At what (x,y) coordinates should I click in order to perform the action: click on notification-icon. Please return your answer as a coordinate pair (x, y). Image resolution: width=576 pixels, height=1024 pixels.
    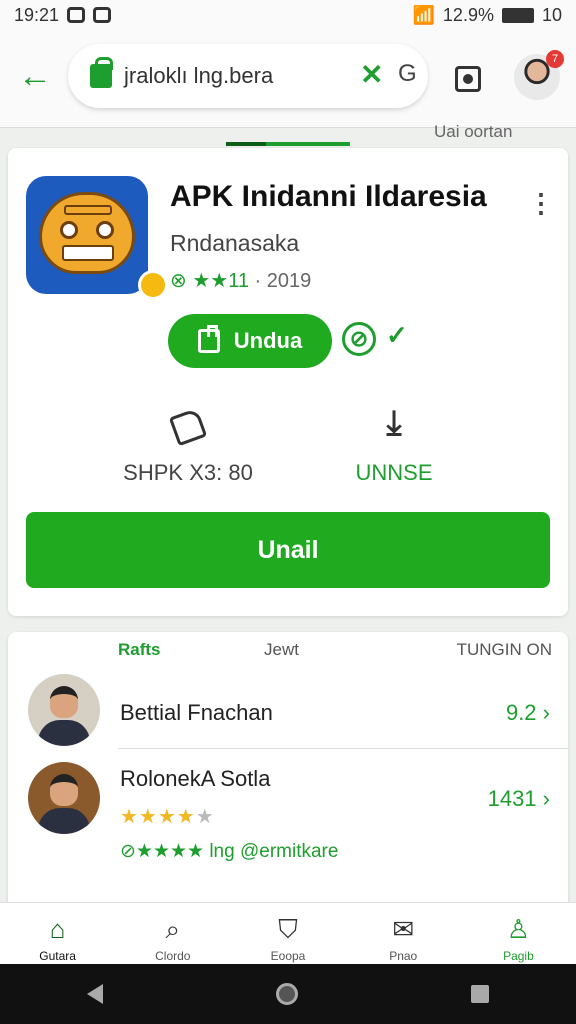
    Looking at the image, I should click on (76, 15).